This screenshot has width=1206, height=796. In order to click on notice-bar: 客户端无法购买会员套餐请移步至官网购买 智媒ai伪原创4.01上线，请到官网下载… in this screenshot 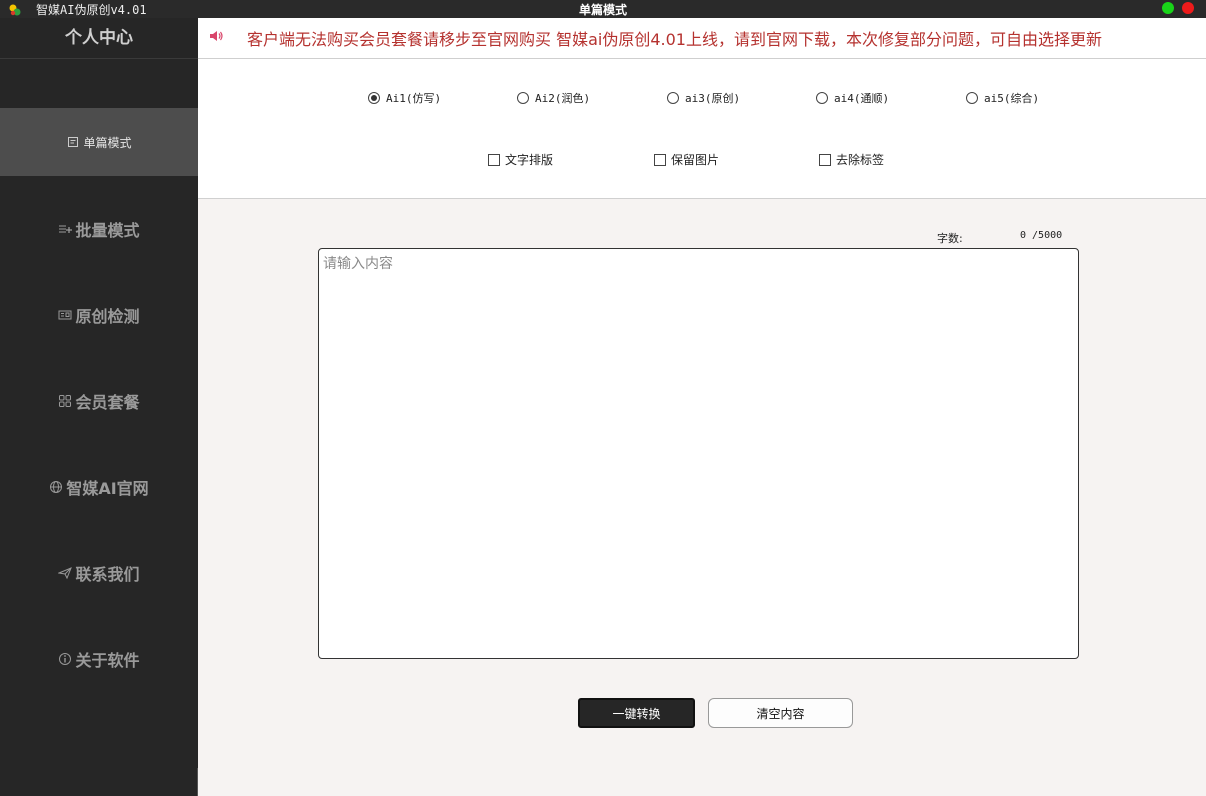, I will do `click(702, 38)`.